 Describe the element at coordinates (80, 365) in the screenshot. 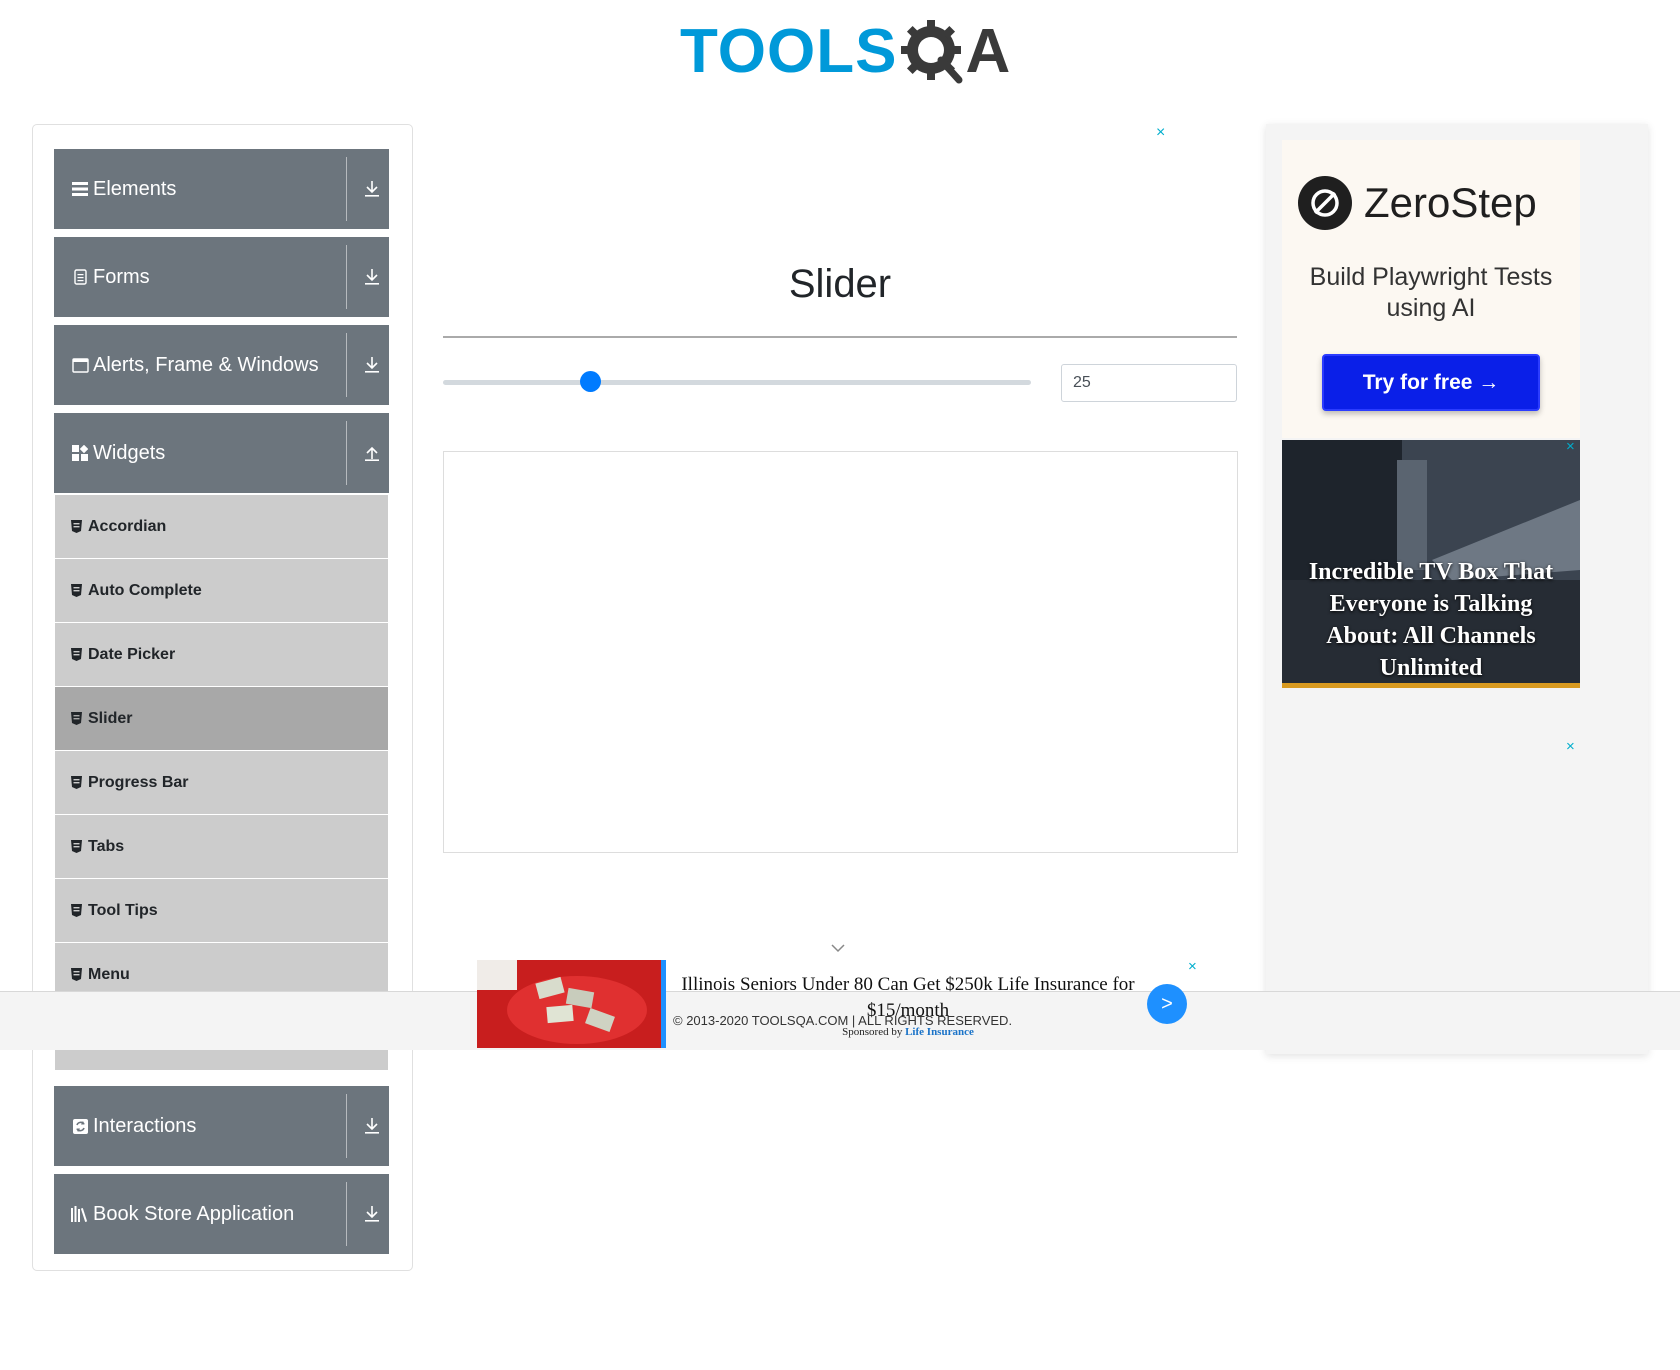

I see `window-icon` at that location.